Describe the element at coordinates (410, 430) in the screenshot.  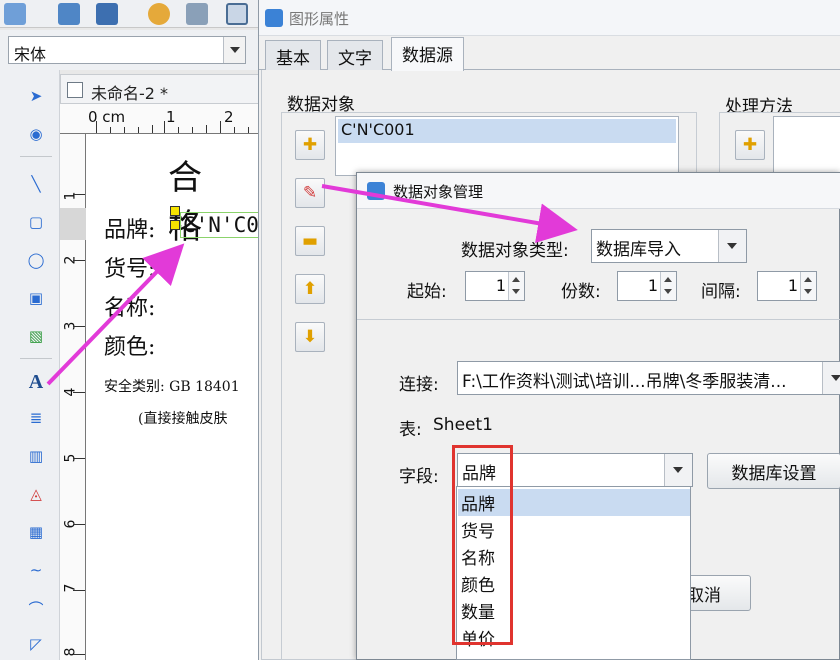
I see `table-label: 表:` at that location.